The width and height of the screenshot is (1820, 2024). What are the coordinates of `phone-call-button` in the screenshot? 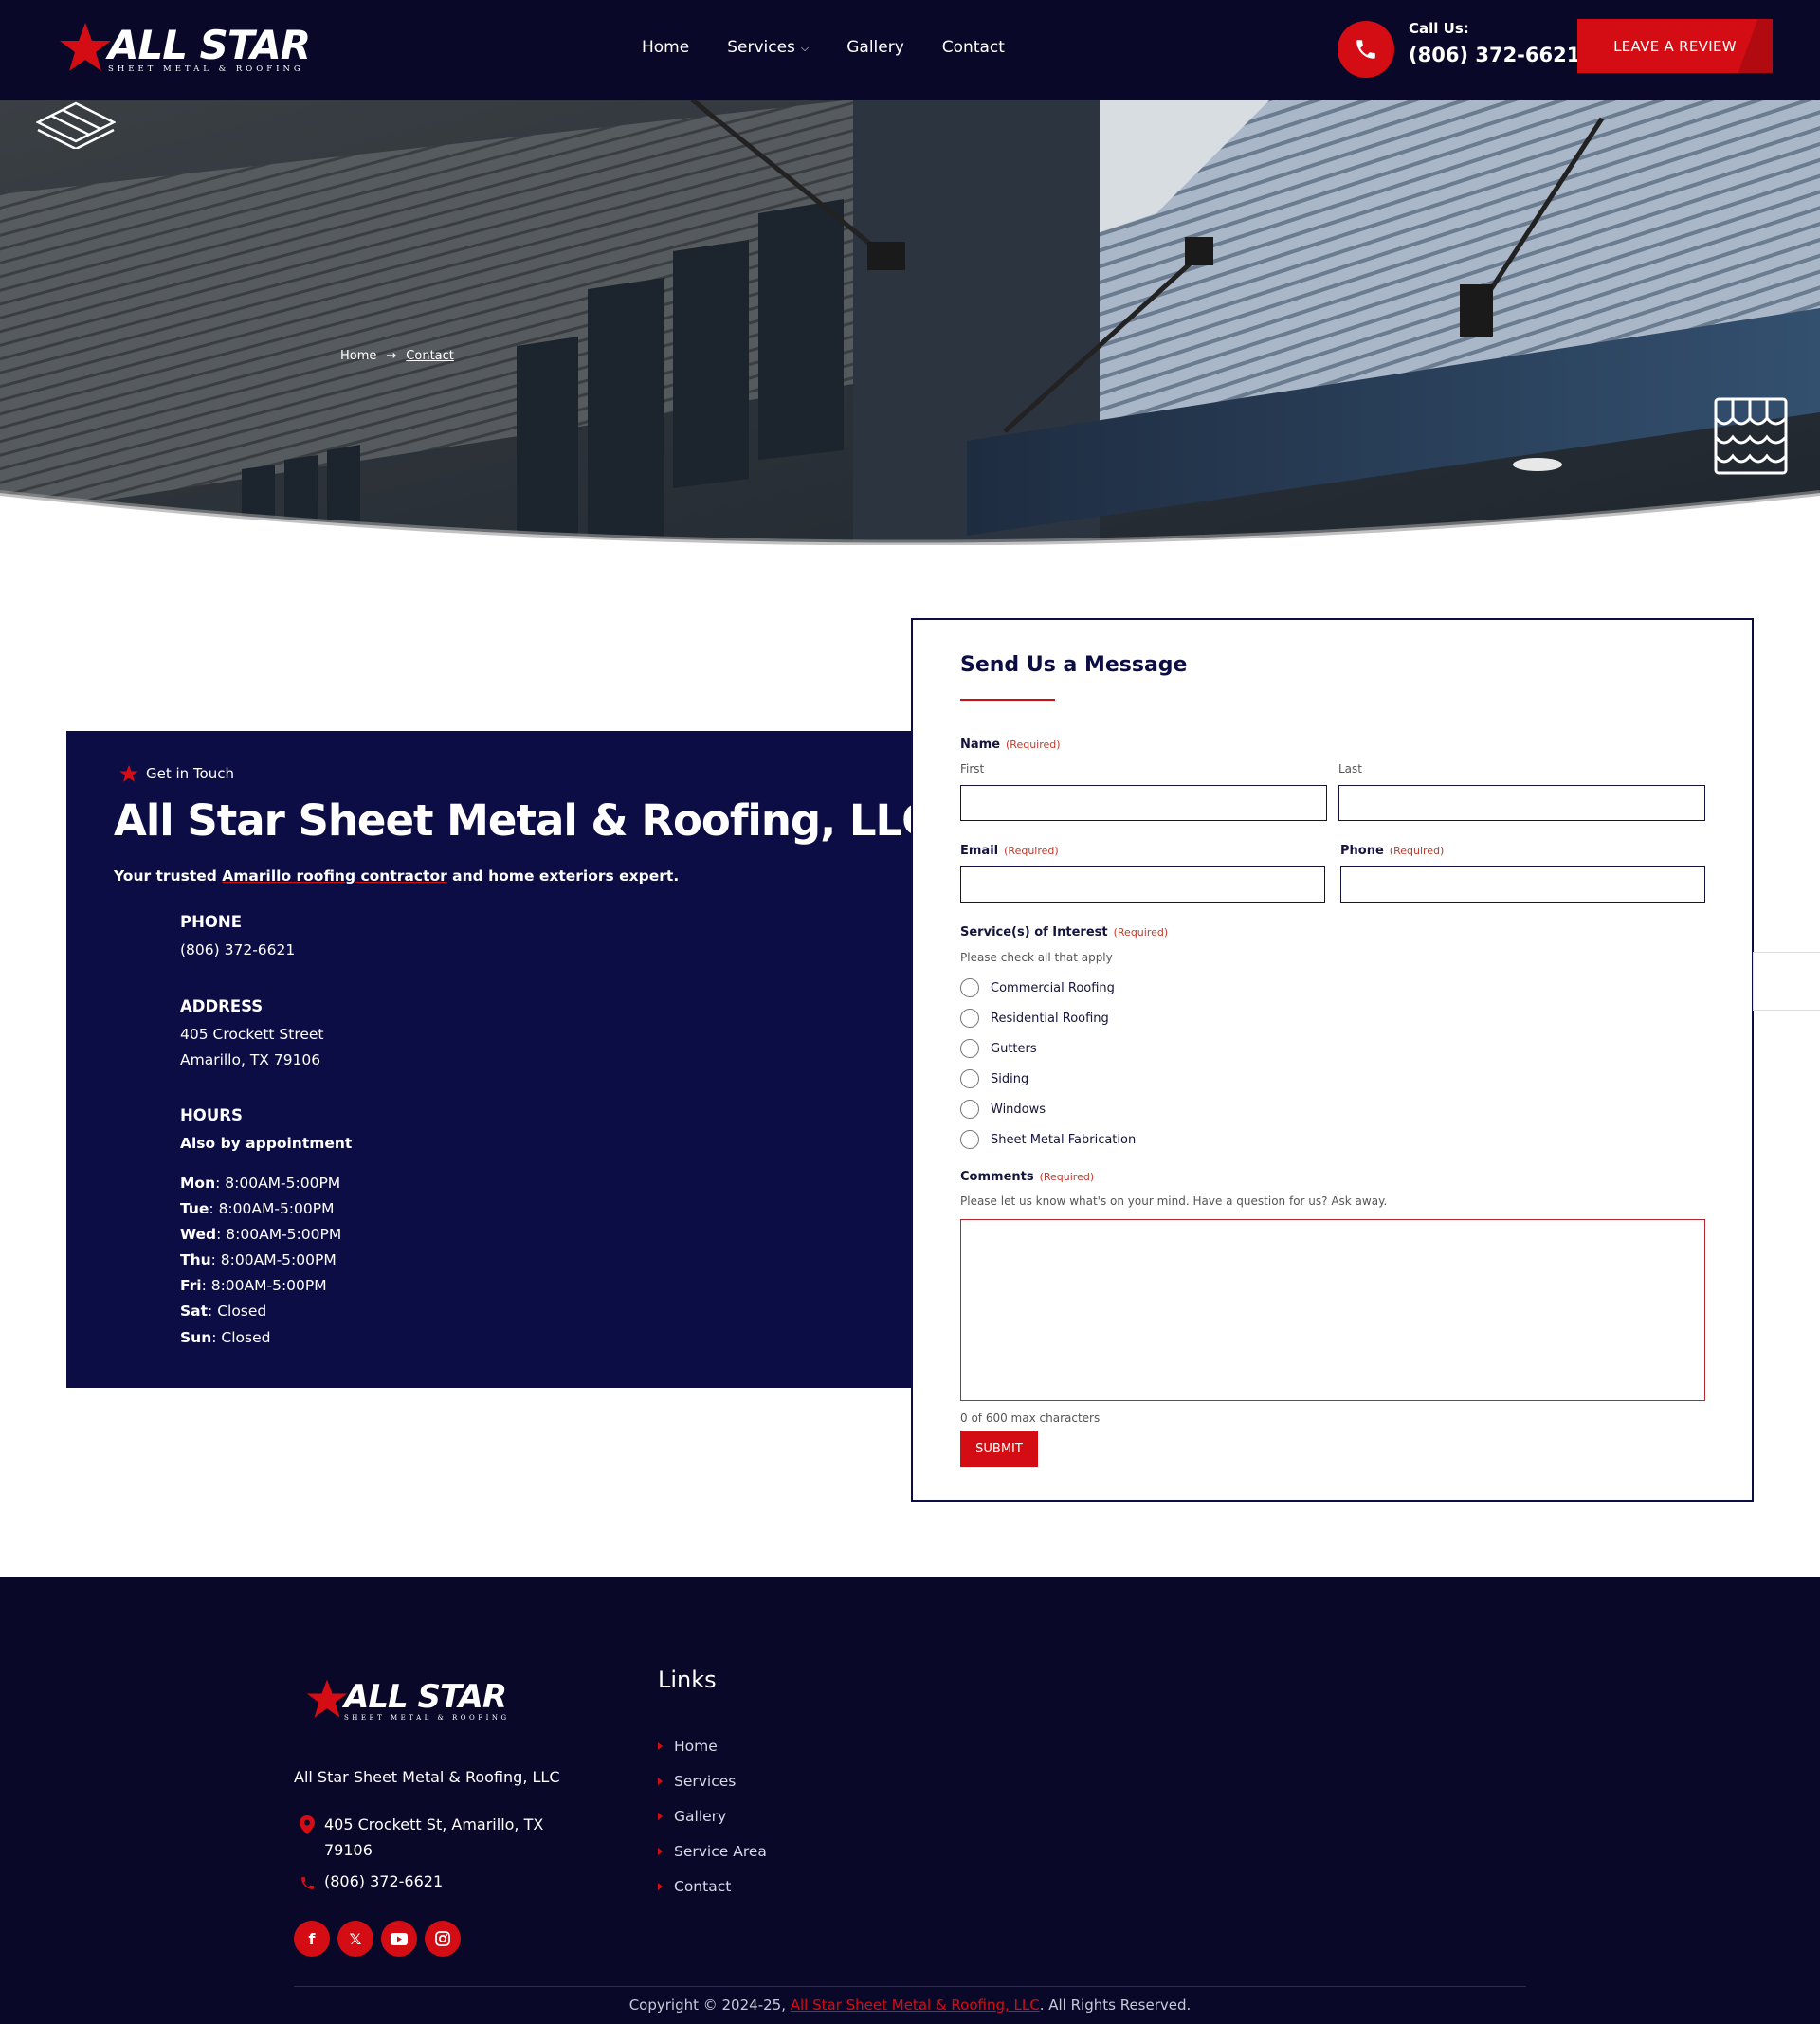 It's located at (1366, 49).